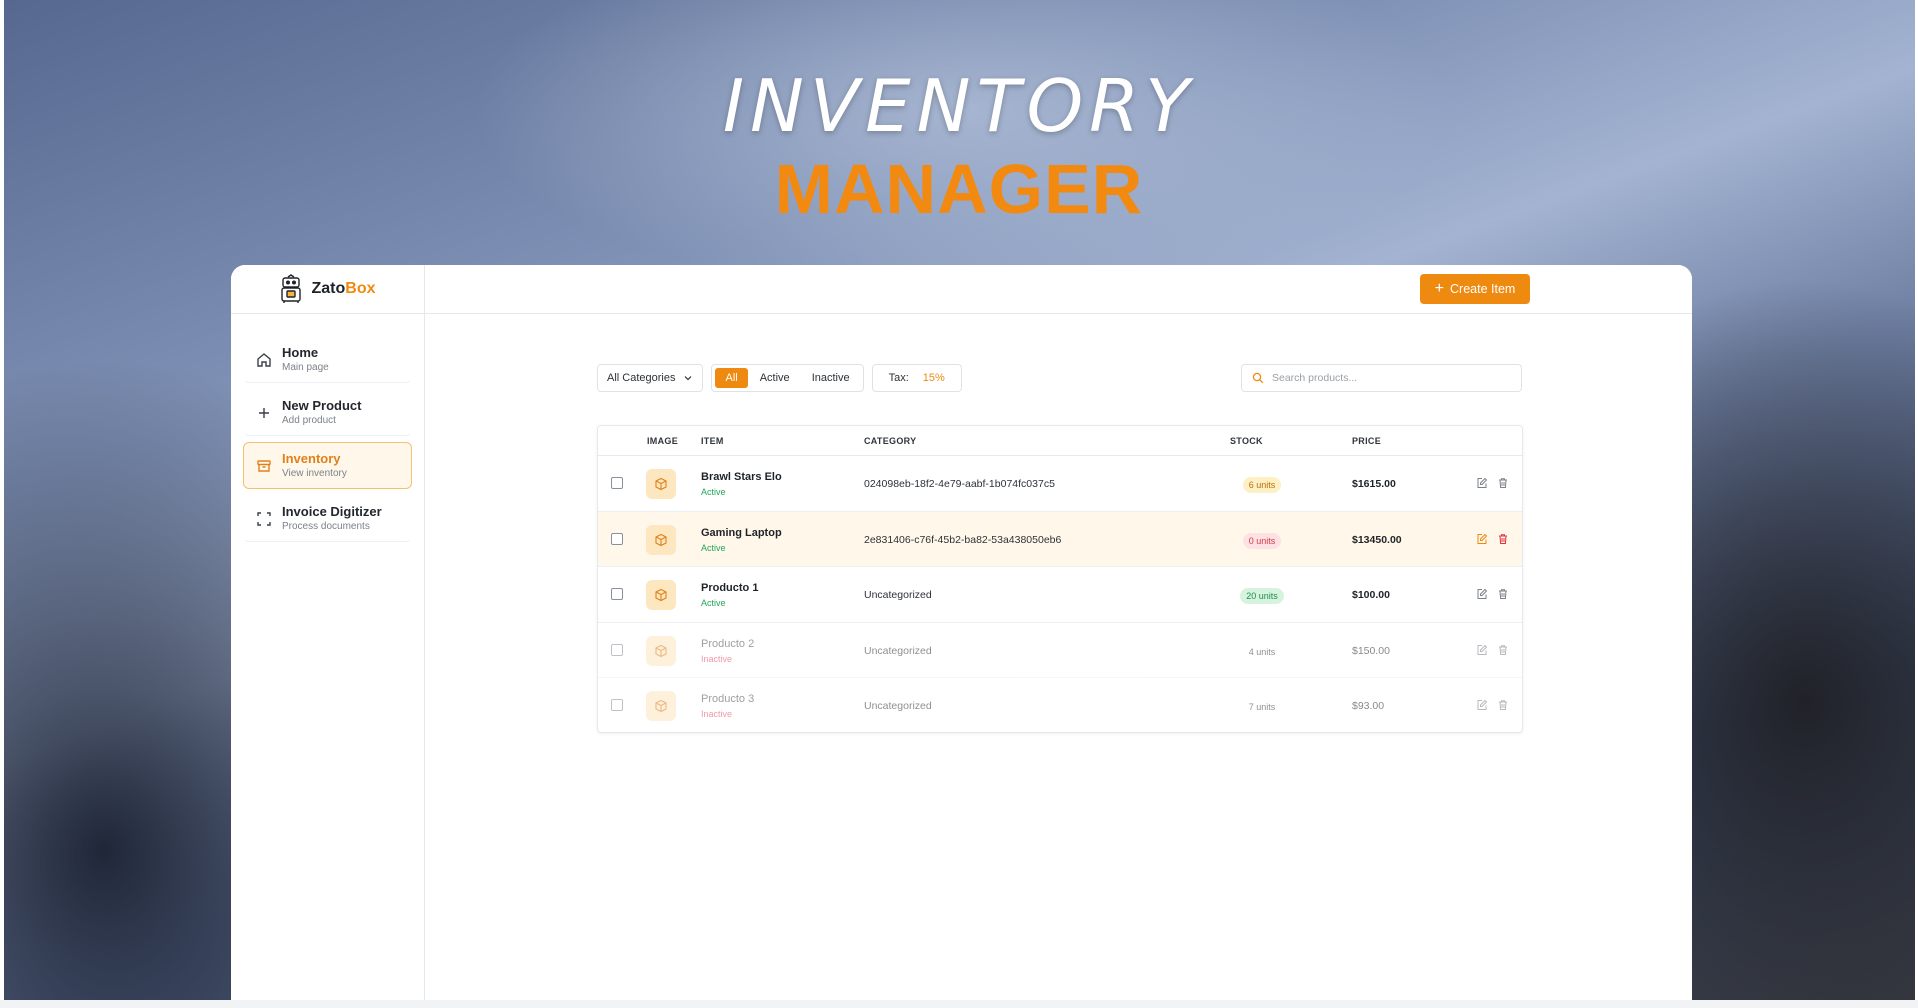 Image resolution: width=1918 pixels, height=1008 pixels. What do you see at coordinates (1262, 485) in the screenshot?
I see `stock-badge: 6 units` at bounding box center [1262, 485].